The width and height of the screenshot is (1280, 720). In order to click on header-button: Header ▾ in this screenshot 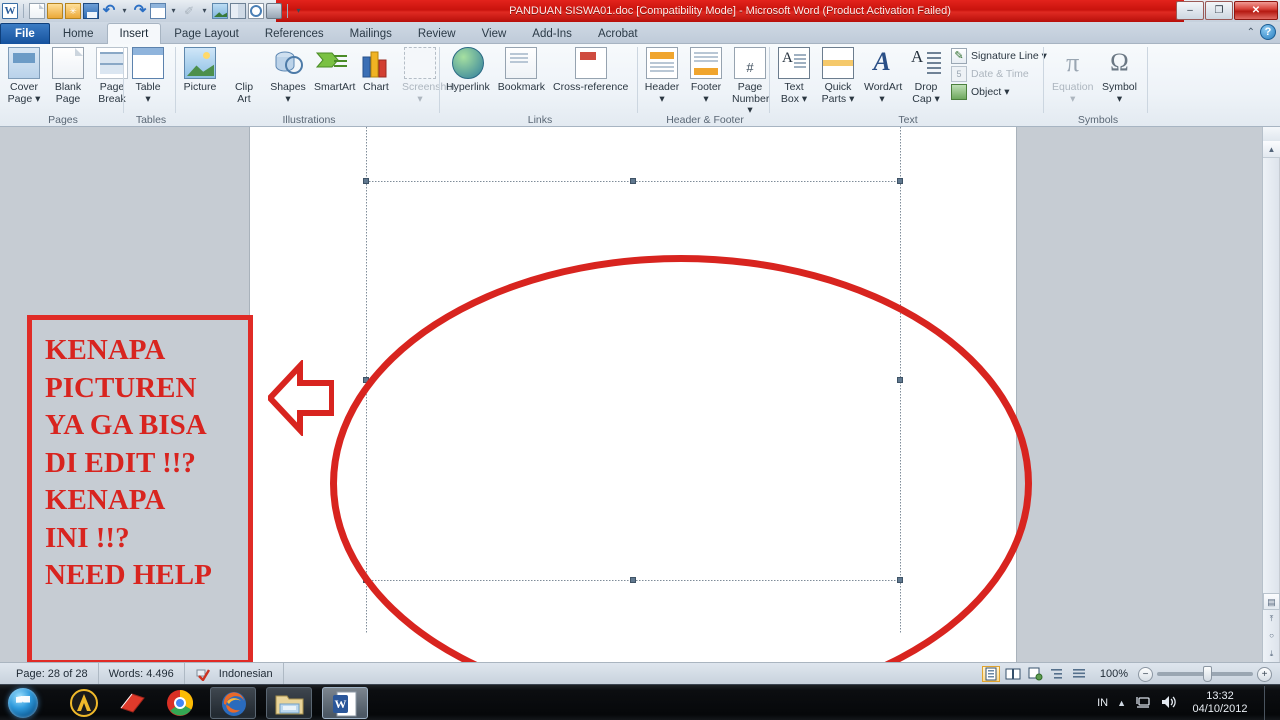, I will do `click(662, 76)`.